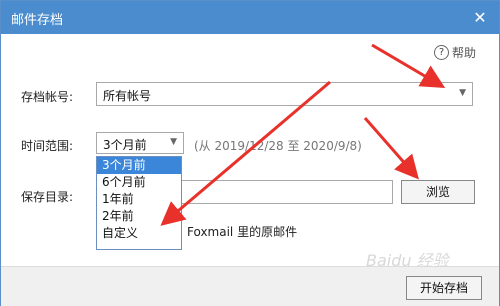 The height and width of the screenshot is (306, 500). I want to click on help-icon: ?, so click(441, 52).